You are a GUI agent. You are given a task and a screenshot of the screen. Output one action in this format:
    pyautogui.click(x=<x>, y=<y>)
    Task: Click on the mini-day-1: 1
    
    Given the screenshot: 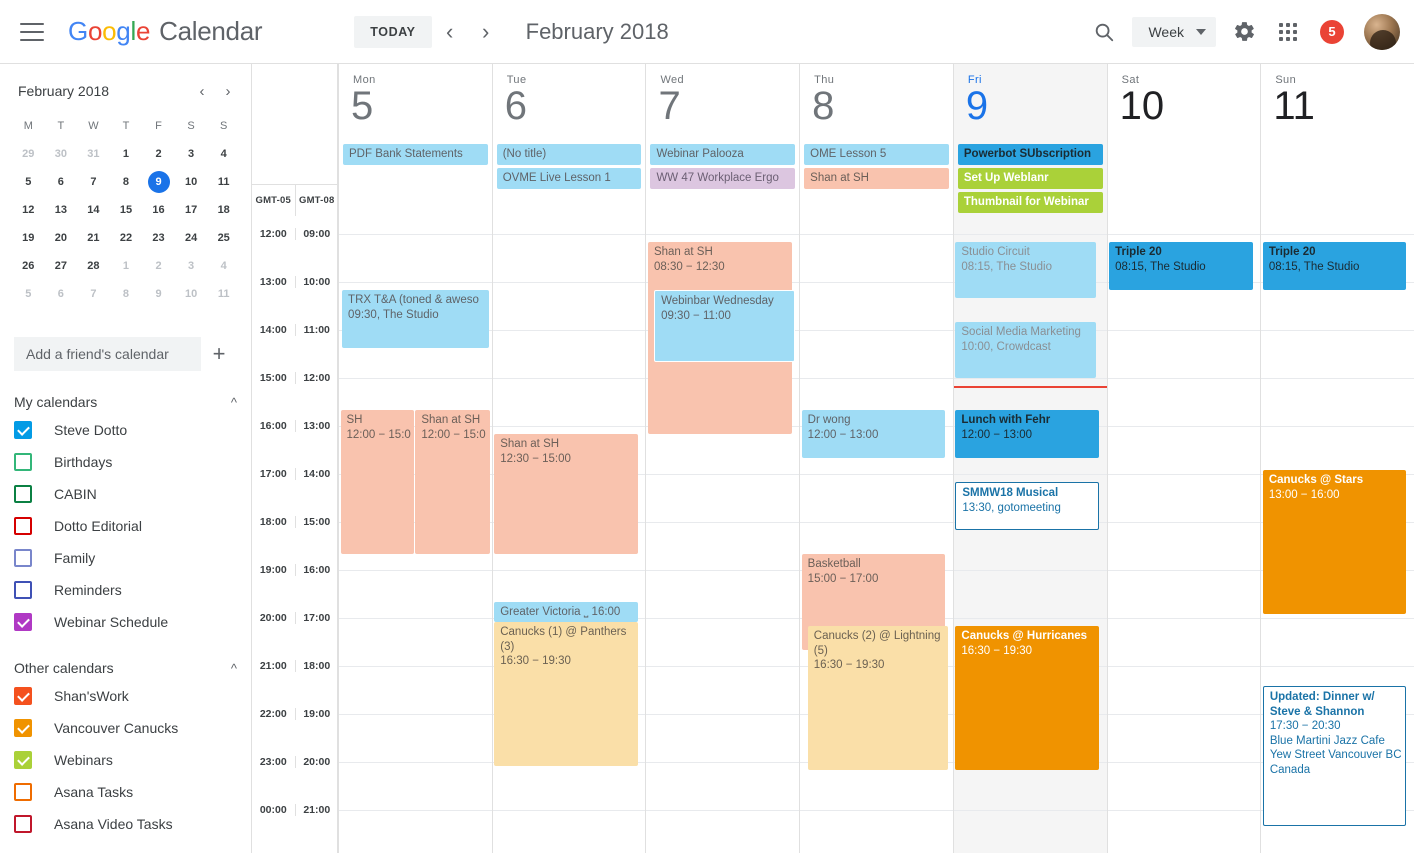 What is the action you would take?
    pyautogui.click(x=126, y=266)
    